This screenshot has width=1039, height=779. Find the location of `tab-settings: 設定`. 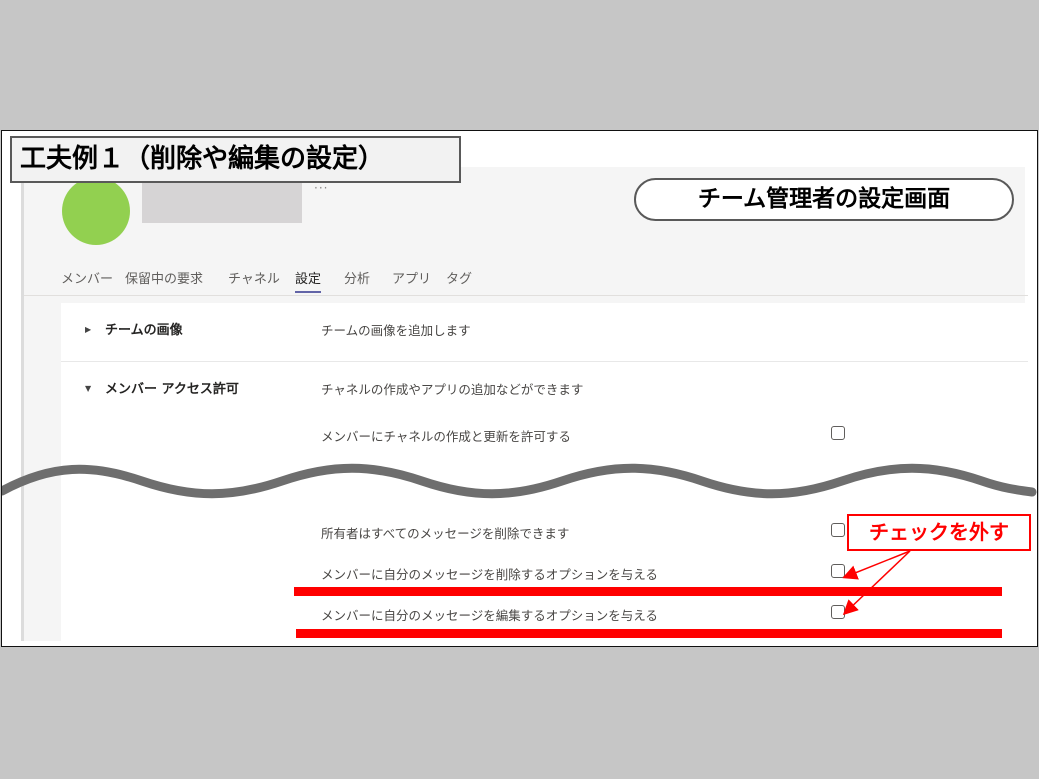

tab-settings: 設定 is located at coordinates (308, 280).